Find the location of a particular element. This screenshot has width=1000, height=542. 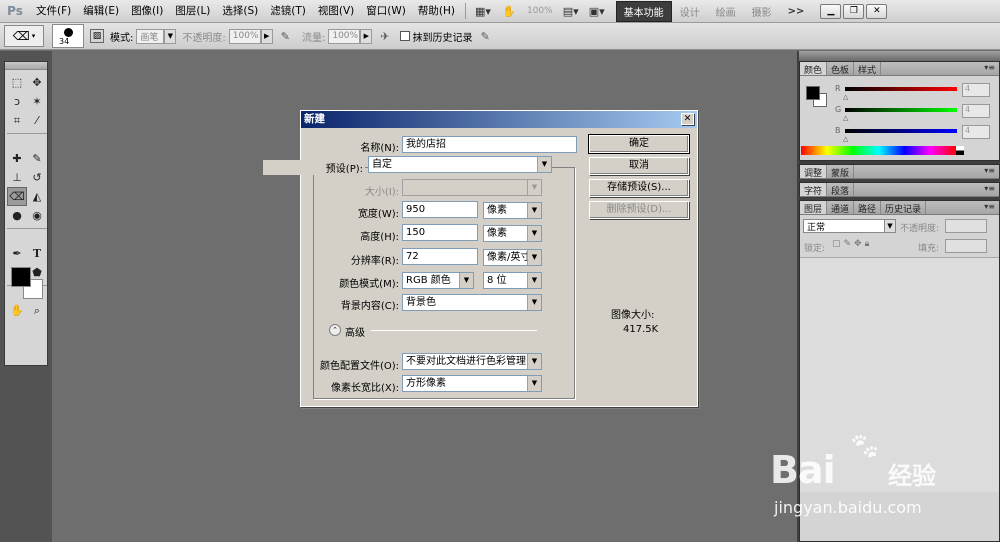

menu-filter: 滤镜(T) is located at coordinates (288, 11).